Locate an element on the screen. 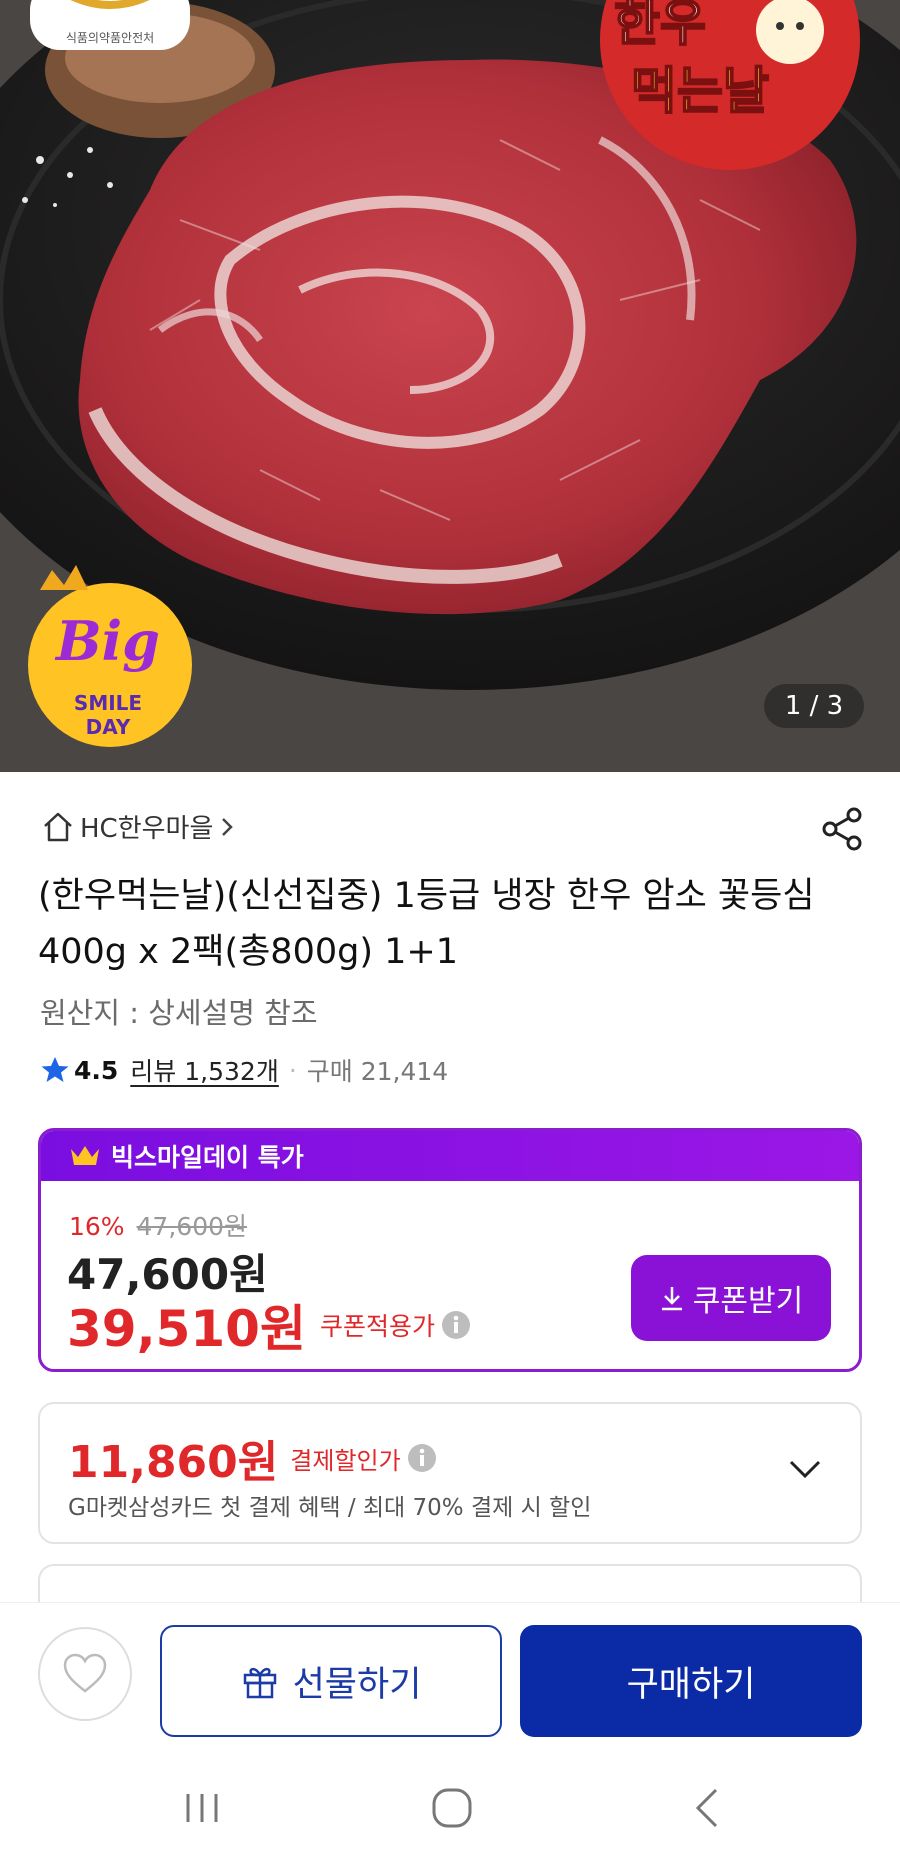  store-name: HC한우마을 is located at coordinates (147, 829).